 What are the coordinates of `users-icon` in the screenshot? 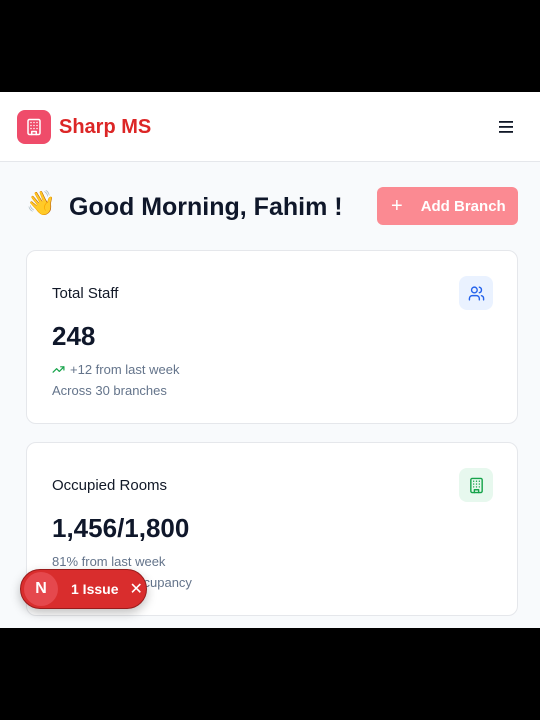 It's located at (476, 293).